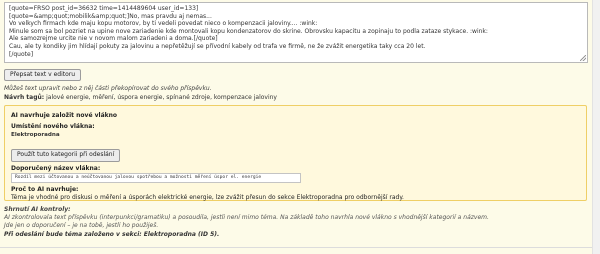 Image resolution: width=600 pixels, height=254 pixels. I want to click on resize-grip-icon, so click(583, 58).